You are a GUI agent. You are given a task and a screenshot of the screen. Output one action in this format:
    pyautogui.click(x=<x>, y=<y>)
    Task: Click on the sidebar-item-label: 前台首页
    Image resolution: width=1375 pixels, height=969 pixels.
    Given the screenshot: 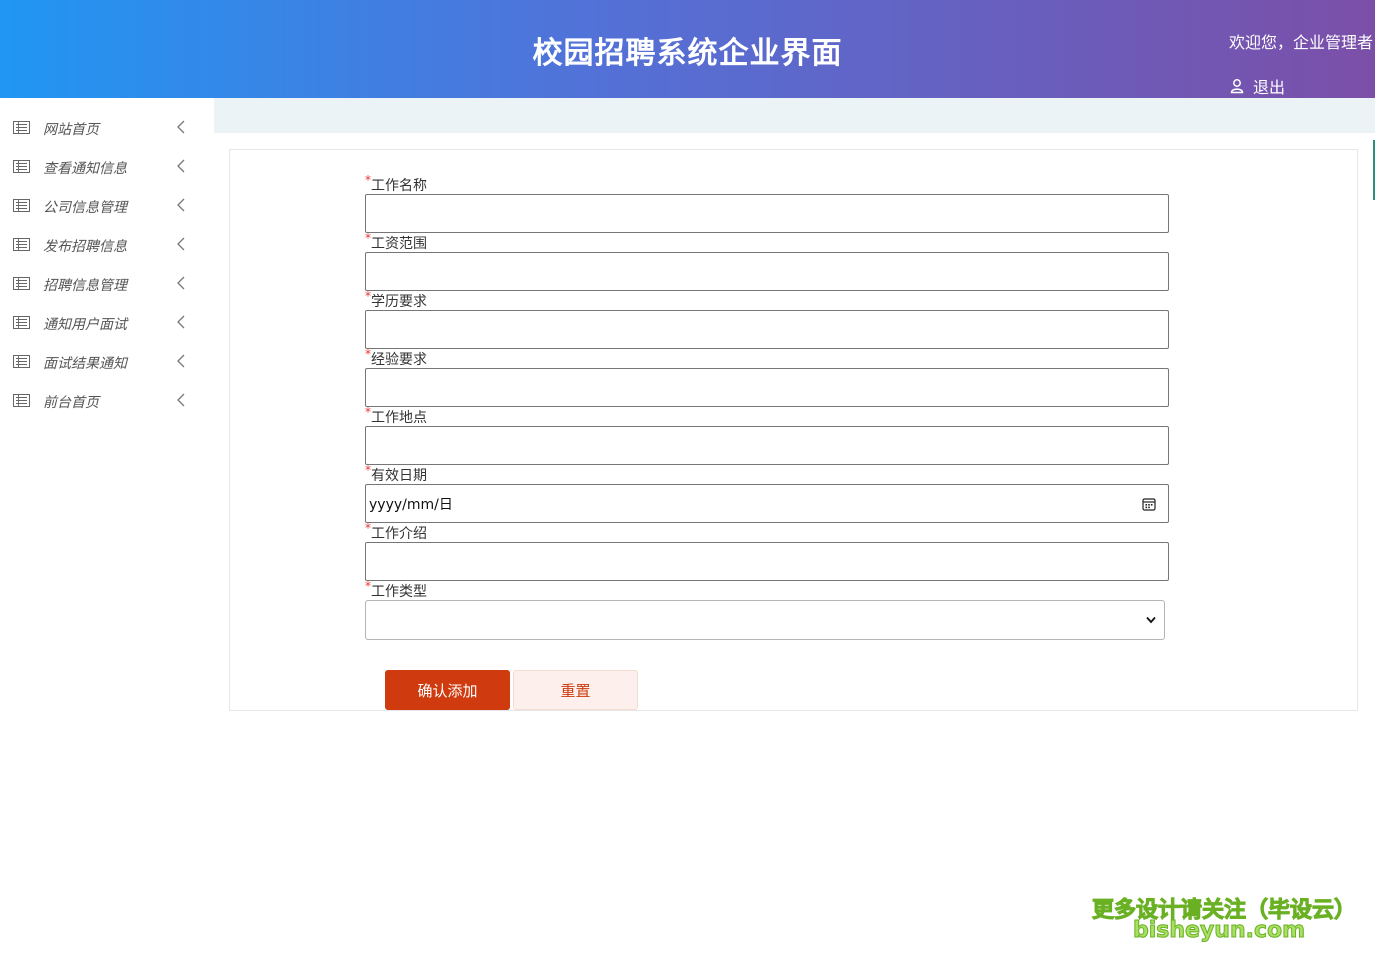 What is the action you would take?
    pyautogui.click(x=71, y=403)
    